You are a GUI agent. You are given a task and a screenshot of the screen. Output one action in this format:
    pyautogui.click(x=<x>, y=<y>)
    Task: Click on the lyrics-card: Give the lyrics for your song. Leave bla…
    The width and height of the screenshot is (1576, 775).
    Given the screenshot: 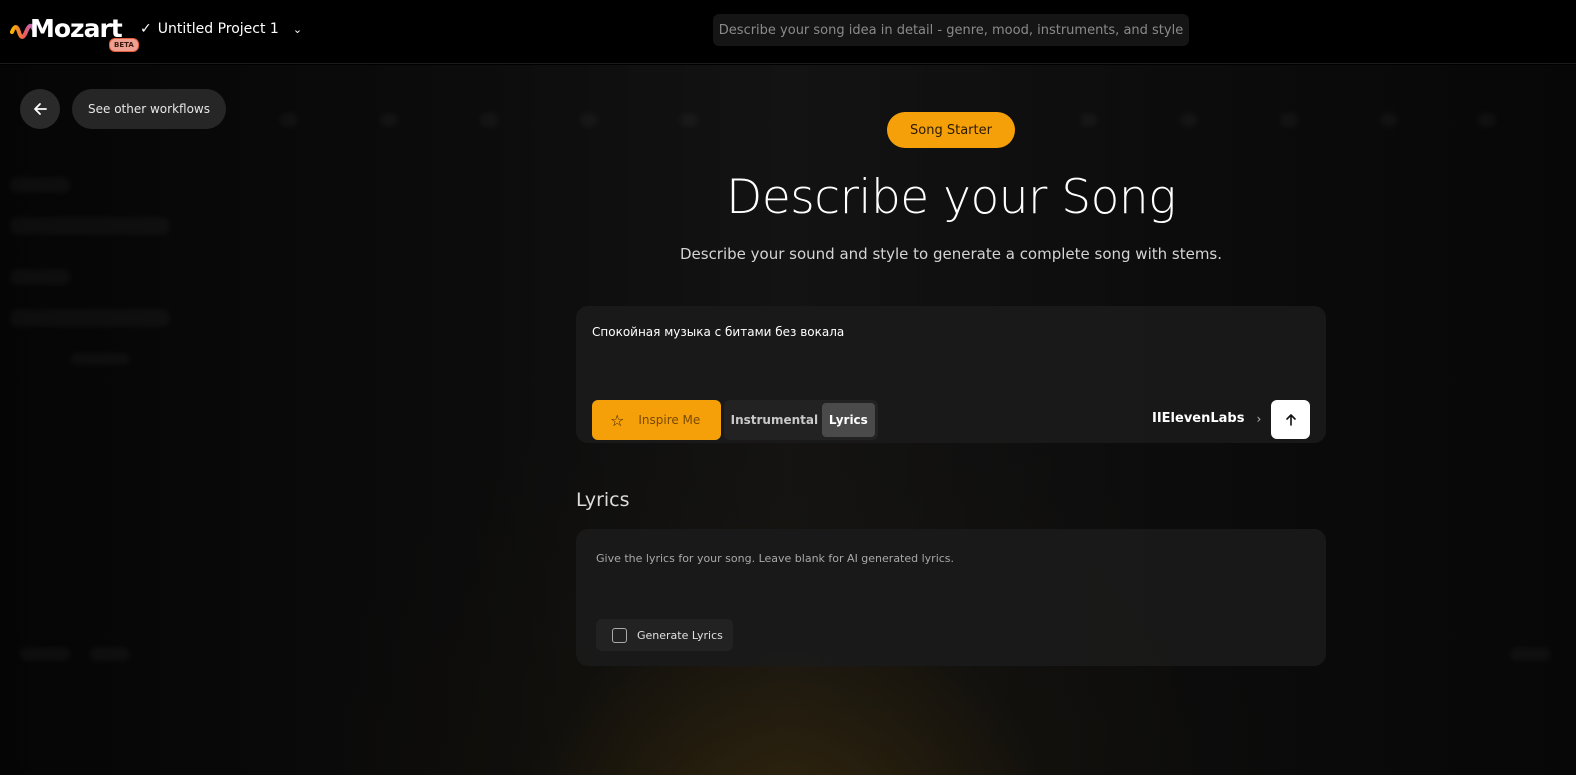 What is the action you would take?
    pyautogui.click(x=951, y=597)
    